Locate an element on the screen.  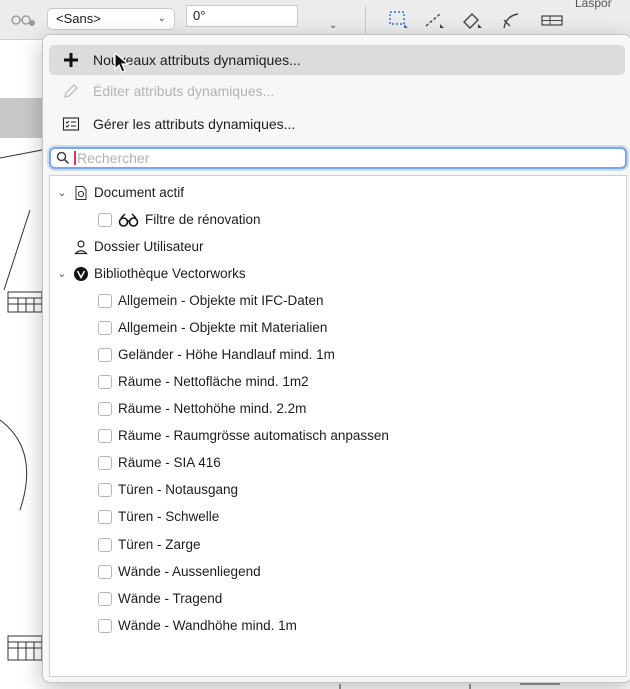
tree-item-label: Türen - Zarge is located at coordinates (159, 544).